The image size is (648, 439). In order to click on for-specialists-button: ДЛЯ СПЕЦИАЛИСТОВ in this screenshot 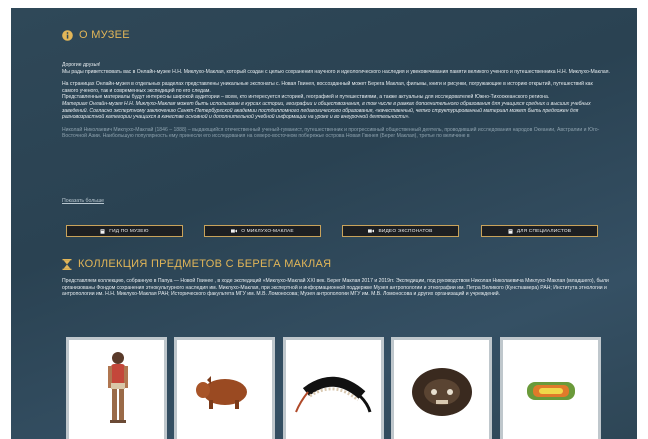, I will do `click(539, 231)`.